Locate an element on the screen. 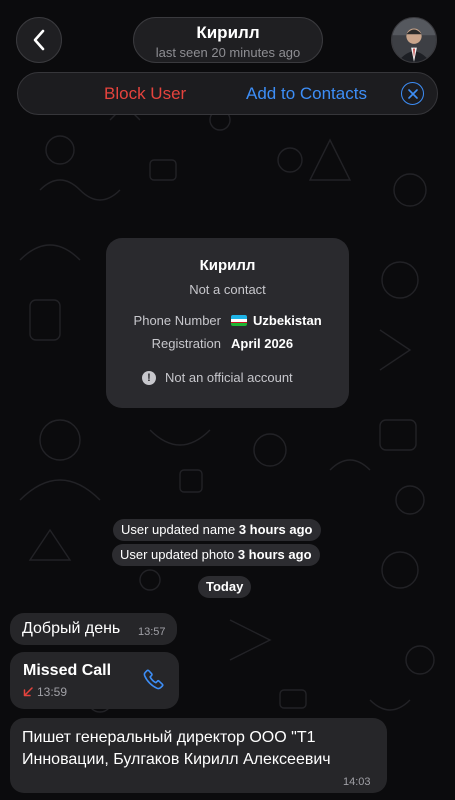 The image size is (455, 800). service-photo-time: 3 hours ago is located at coordinates (274, 554).